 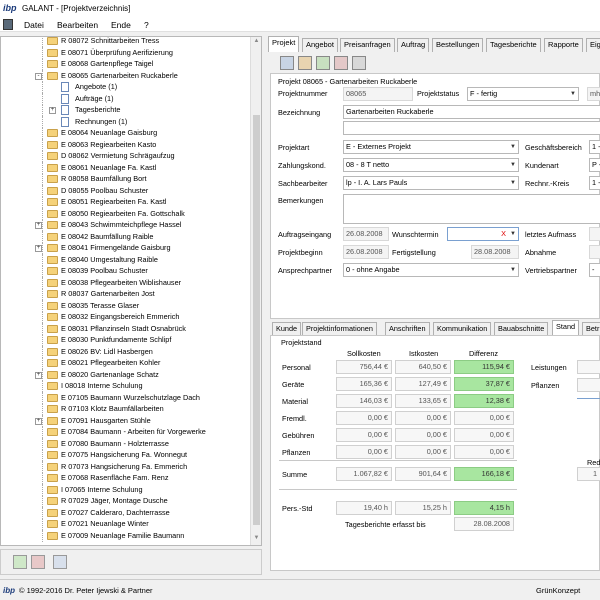 What do you see at coordinates (126, 144) in the screenshot?
I see `tree-item: E 08063 Regiearbeiten Kasto` at bounding box center [126, 144].